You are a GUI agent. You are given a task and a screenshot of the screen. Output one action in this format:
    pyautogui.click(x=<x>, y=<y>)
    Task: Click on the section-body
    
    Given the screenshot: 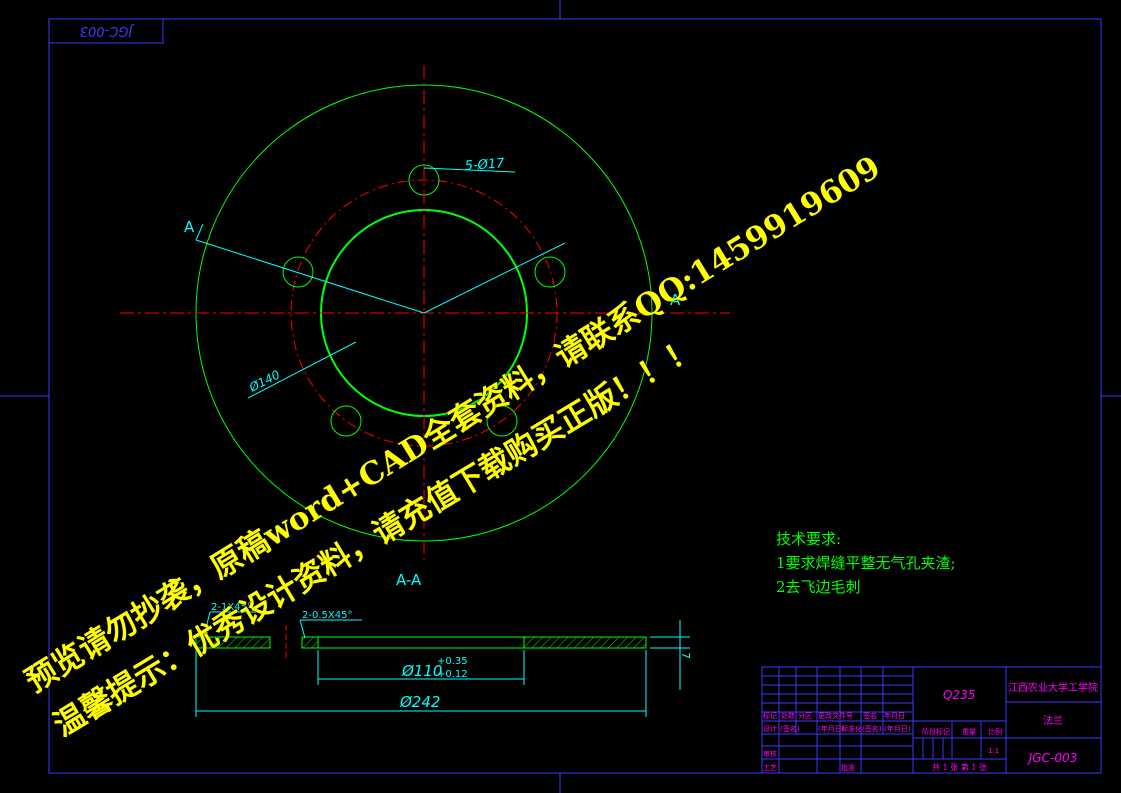 What is the action you would take?
    pyautogui.click(x=421, y=642)
    